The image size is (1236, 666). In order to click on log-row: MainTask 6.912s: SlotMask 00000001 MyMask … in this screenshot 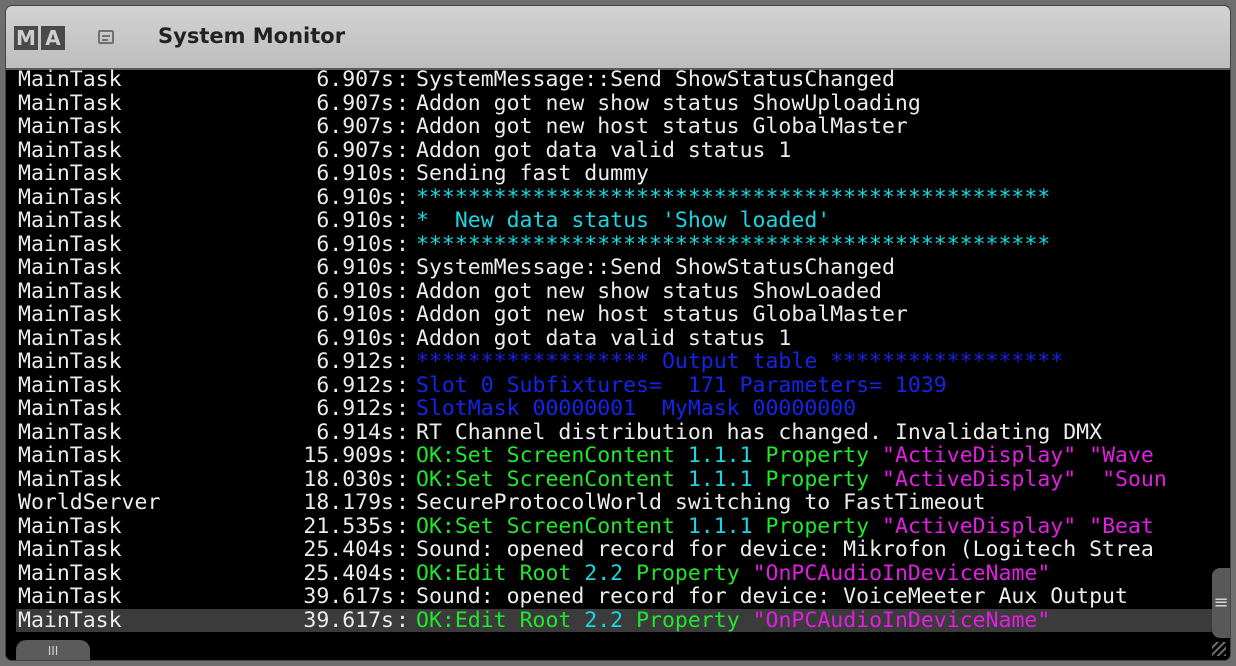, I will do `click(614, 409)`.